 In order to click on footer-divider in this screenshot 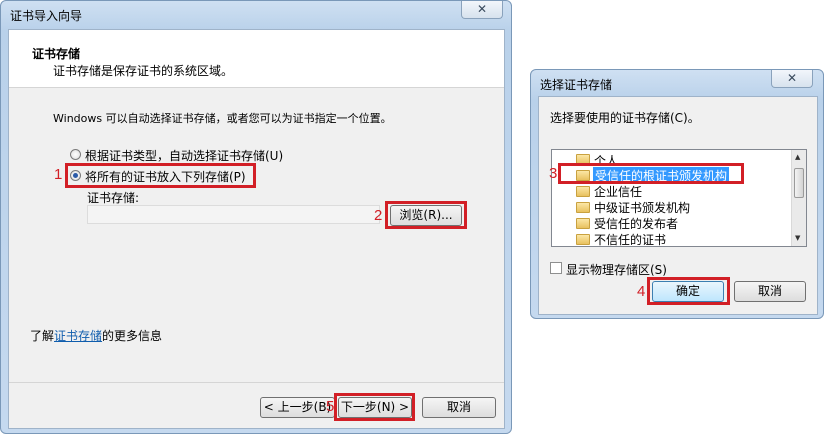, I will do `click(256, 382)`.